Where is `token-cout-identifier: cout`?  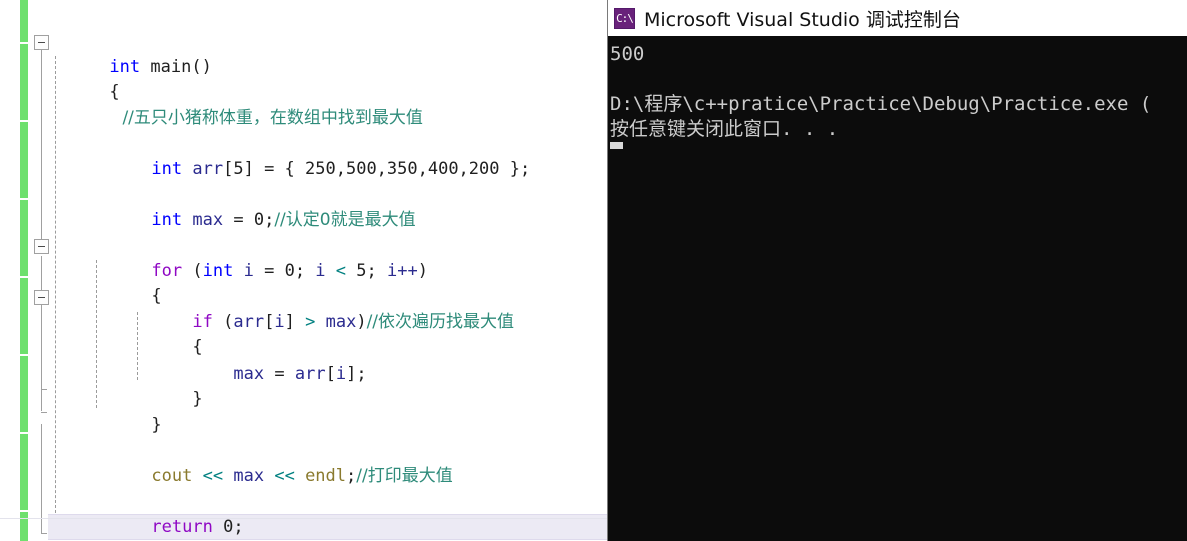 token-cout-identifier: cout is located at coordinates (172, 476).